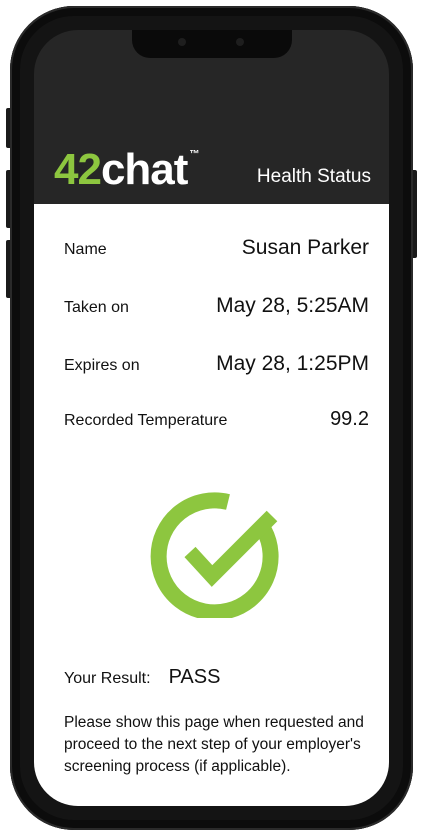 The height and width of the screenshot is (836, 423). Describe the element at coordinates (349, 419) in the screenshot. I see `field-value: 99.2` at that location.